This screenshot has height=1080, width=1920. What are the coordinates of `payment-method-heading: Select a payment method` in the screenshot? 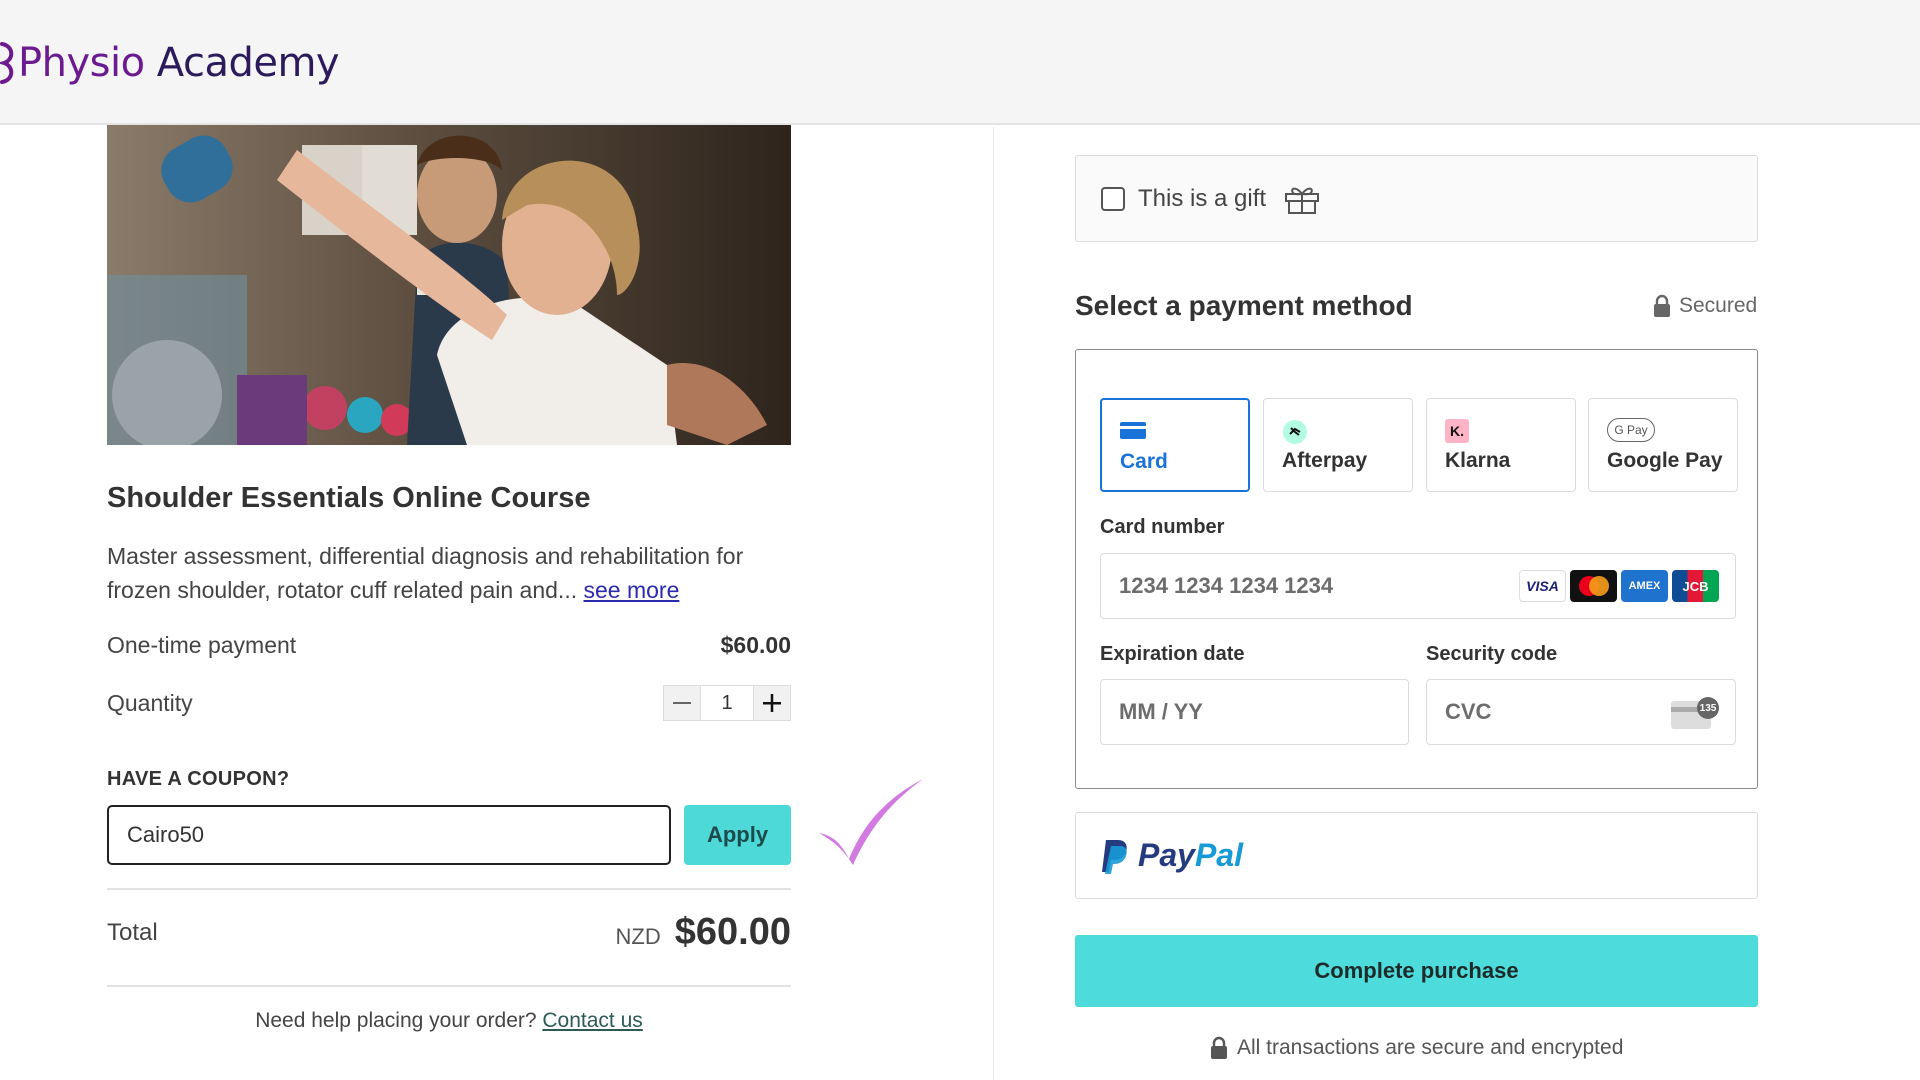 It's located at (1244, 305).